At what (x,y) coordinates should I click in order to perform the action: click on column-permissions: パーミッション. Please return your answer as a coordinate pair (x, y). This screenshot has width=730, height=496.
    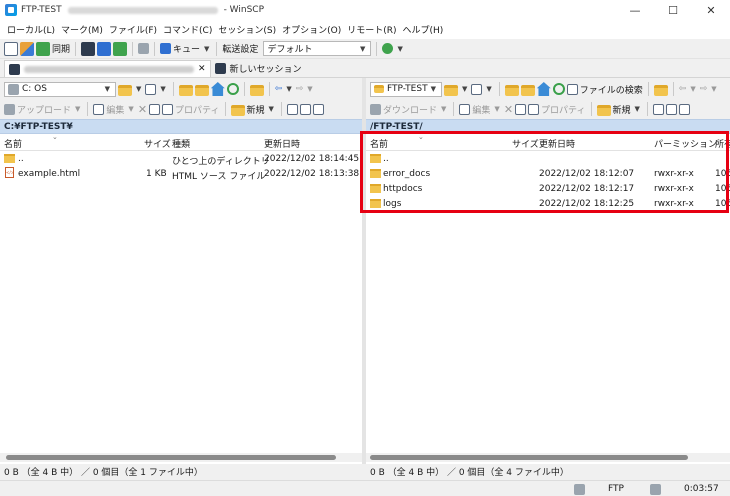
    Looking at the image, I should click on (685, 143).